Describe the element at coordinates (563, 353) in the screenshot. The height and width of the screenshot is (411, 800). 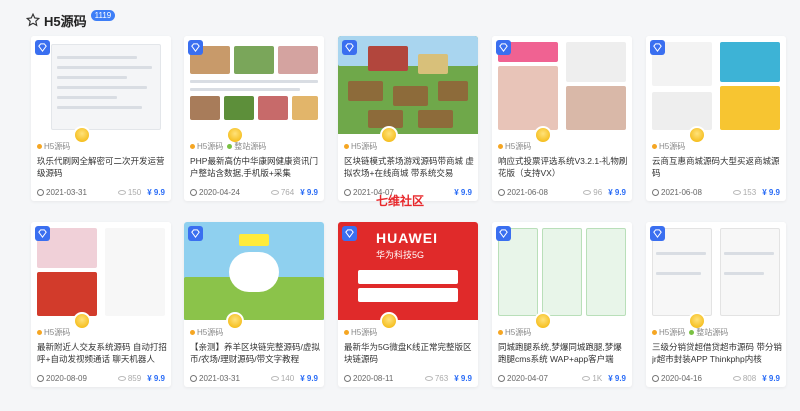
I see `card-title: 同城跑腿系统,梦爆同城跑腿,梦爆跑腿cms系统 WAP+app客户端` at that location.